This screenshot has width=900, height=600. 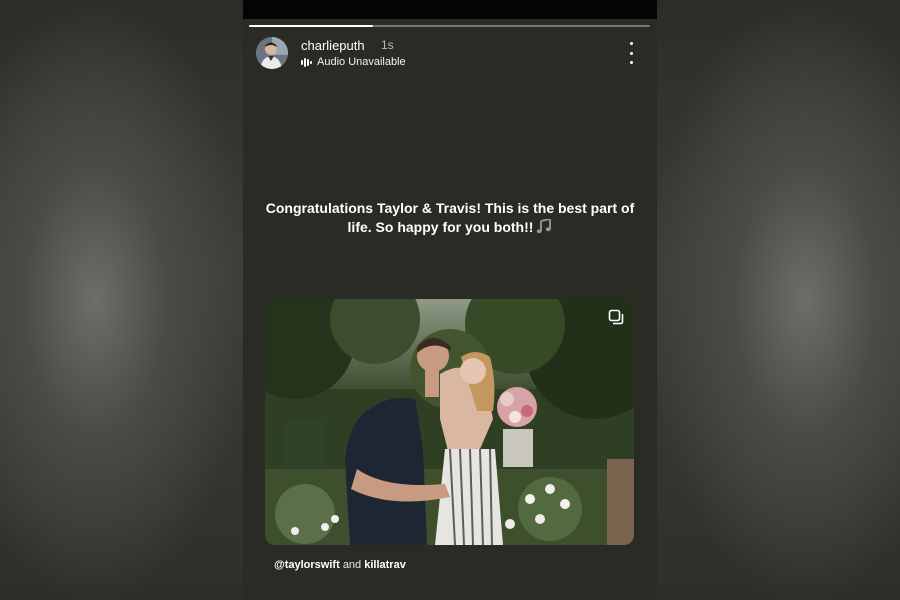 What do you see at coordinates (385, 565) in the screenshot?
I see `tag-killatrav: killatrav` at bounding box center [385, 565].